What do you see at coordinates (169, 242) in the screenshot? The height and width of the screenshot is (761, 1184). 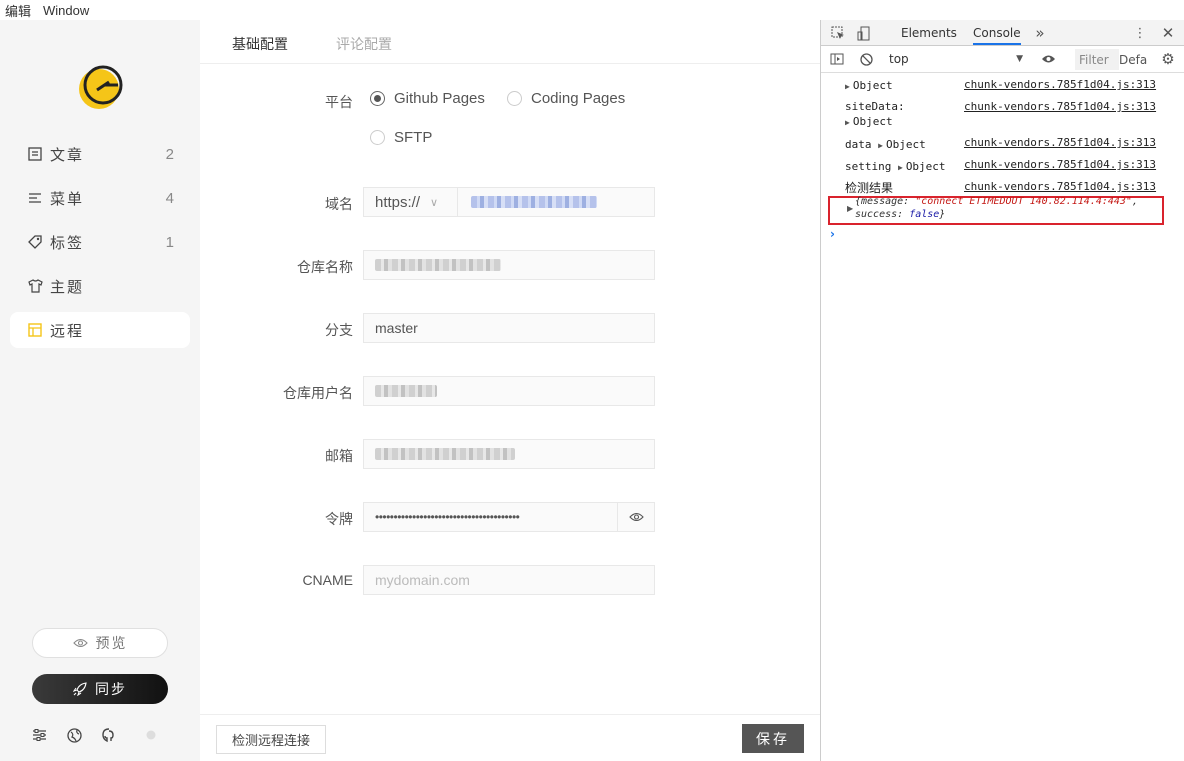 I see `sidebar-item-count: 1` at bounding box center [169, 242].